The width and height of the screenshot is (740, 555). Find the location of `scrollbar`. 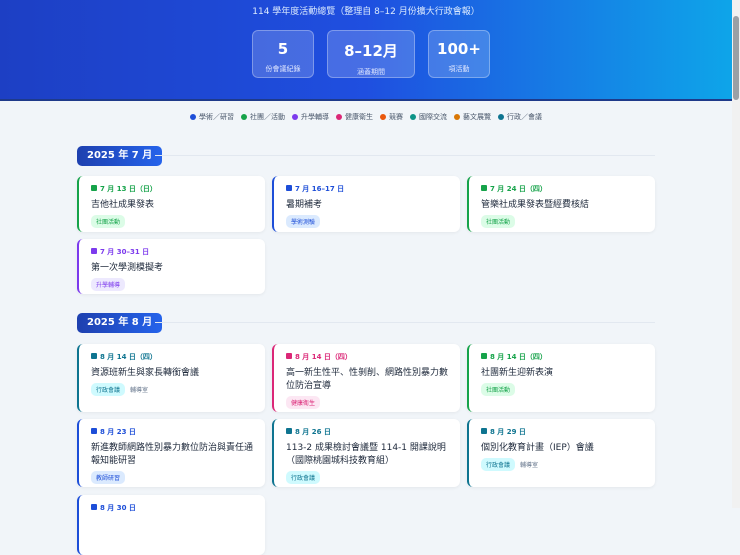

scrollbar is located at coordinates (736, 254).